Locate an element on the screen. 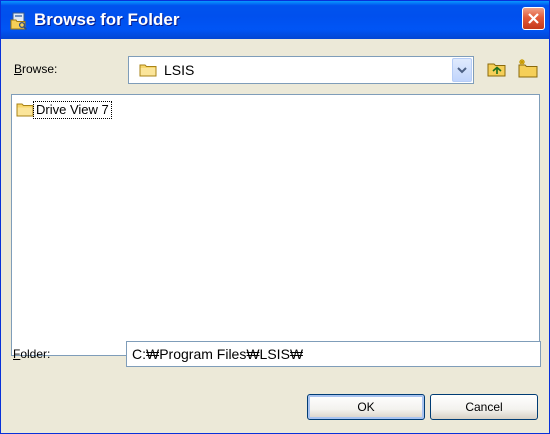 The width and height of the screenshot is (550, 434). up-one-level-button is located at coordinates (497, 69).